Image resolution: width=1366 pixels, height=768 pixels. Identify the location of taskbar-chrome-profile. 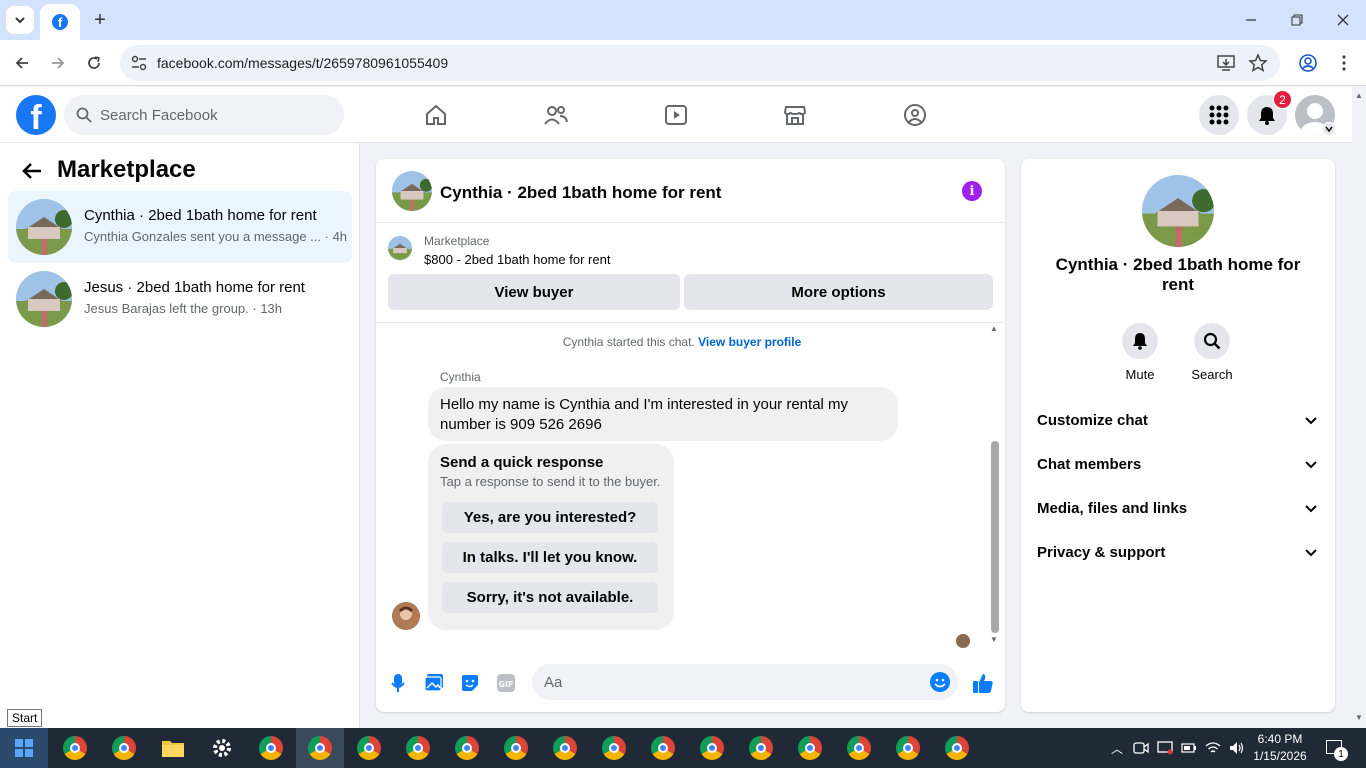
(75, 748).